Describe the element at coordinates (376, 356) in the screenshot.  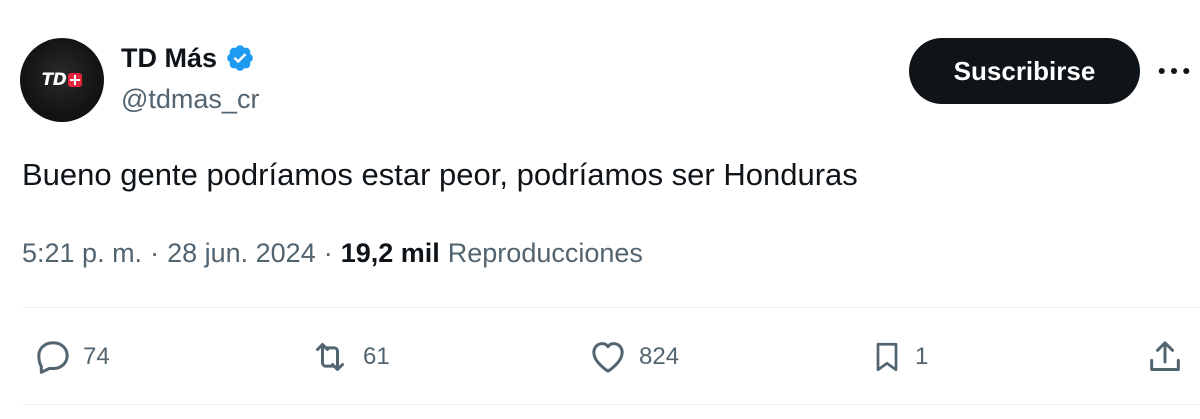
I see `retweet-count: 61` at that location.